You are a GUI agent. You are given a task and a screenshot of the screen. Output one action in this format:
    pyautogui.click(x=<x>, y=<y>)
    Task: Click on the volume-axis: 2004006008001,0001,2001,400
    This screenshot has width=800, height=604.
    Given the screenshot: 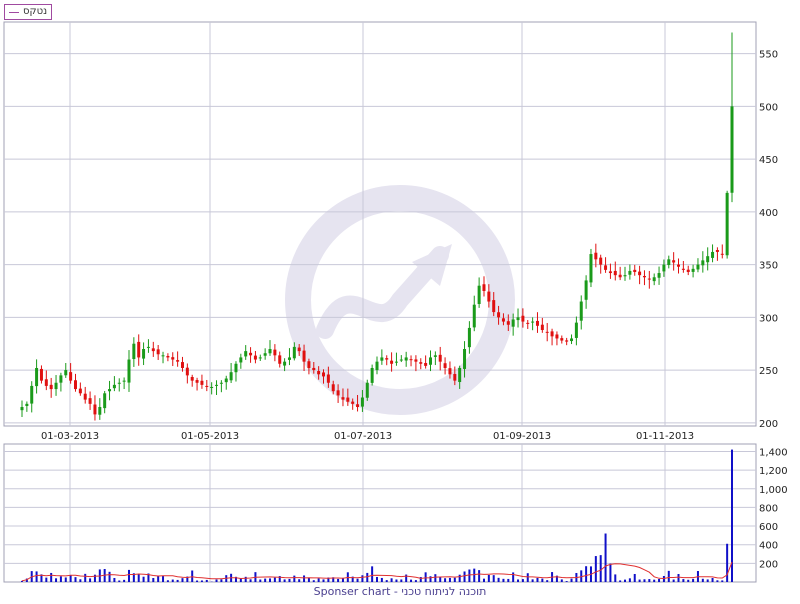 What is the action you would take?
    pyautogui.click(x=773, y=508)
    